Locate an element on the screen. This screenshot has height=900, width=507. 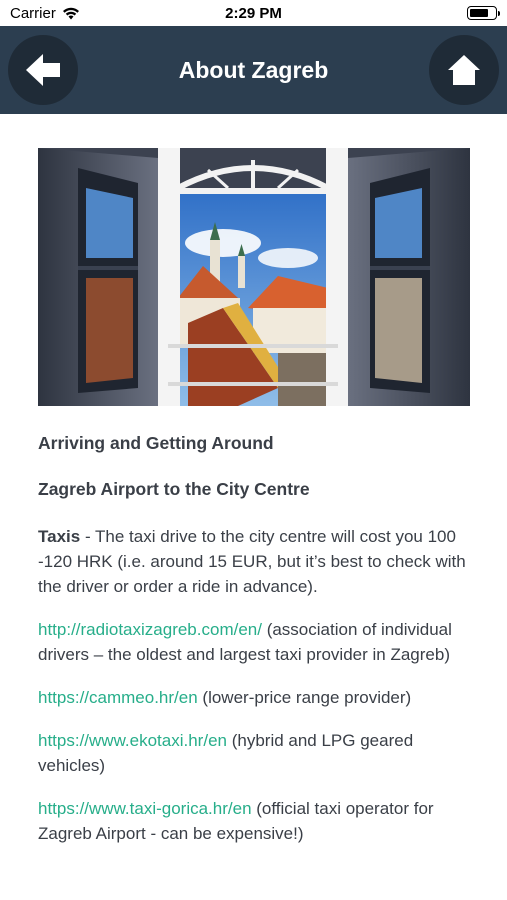
cammeo-desc: (lower-price range provider) is located at coordinates (304, 697).